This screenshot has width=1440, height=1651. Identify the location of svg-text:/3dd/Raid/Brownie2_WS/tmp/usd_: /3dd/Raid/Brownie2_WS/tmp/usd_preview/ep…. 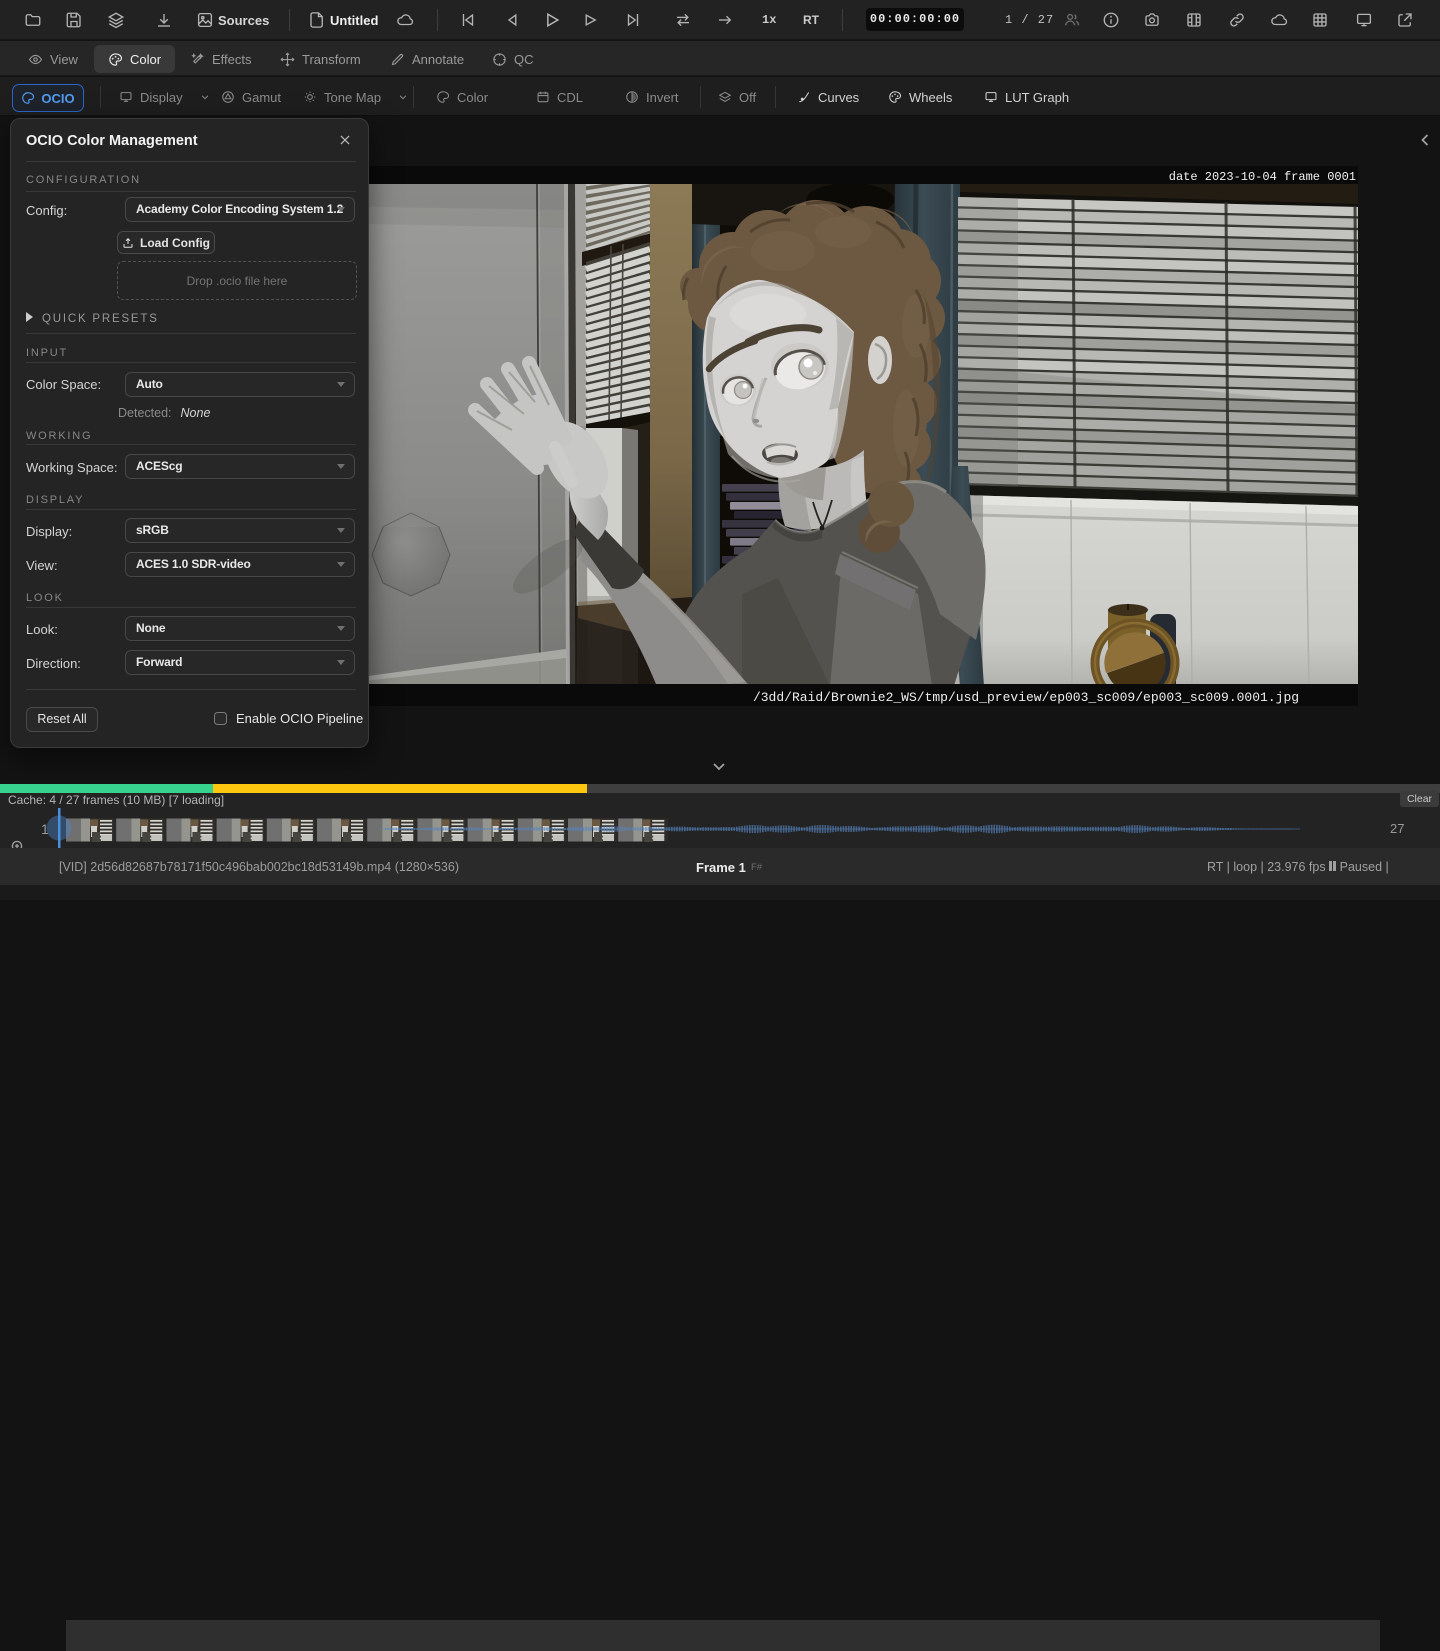
(1026, 697).